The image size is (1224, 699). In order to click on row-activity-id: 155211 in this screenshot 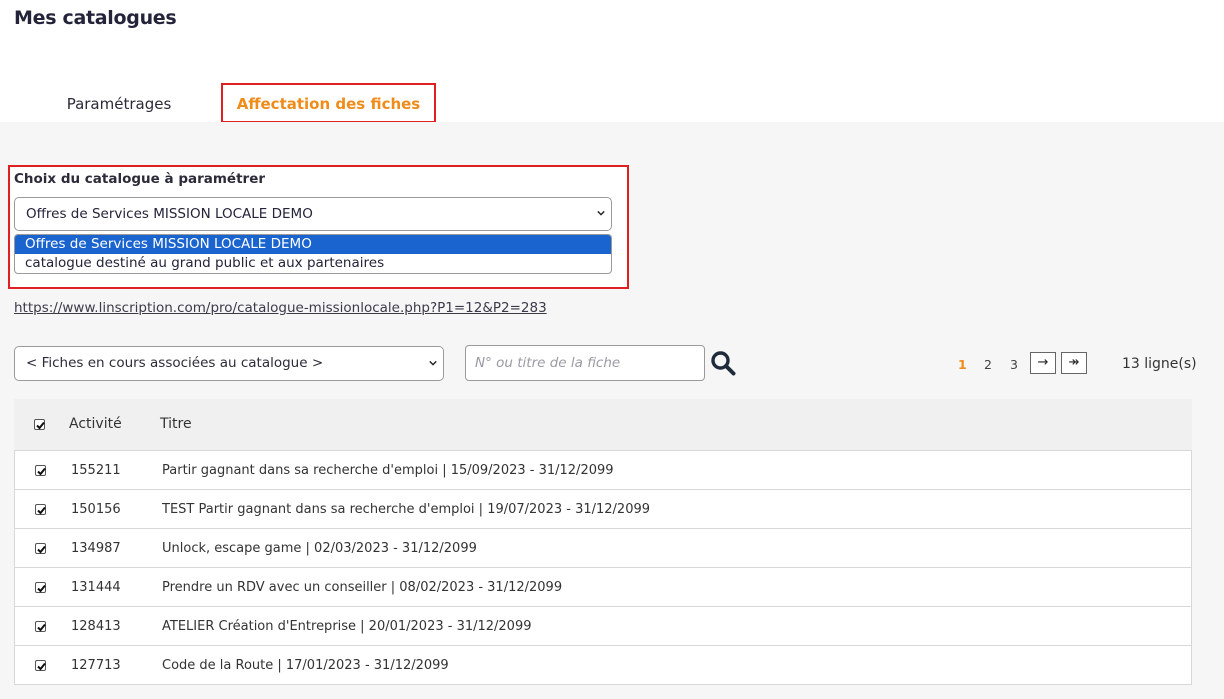, I will do `click(96, 470)`.